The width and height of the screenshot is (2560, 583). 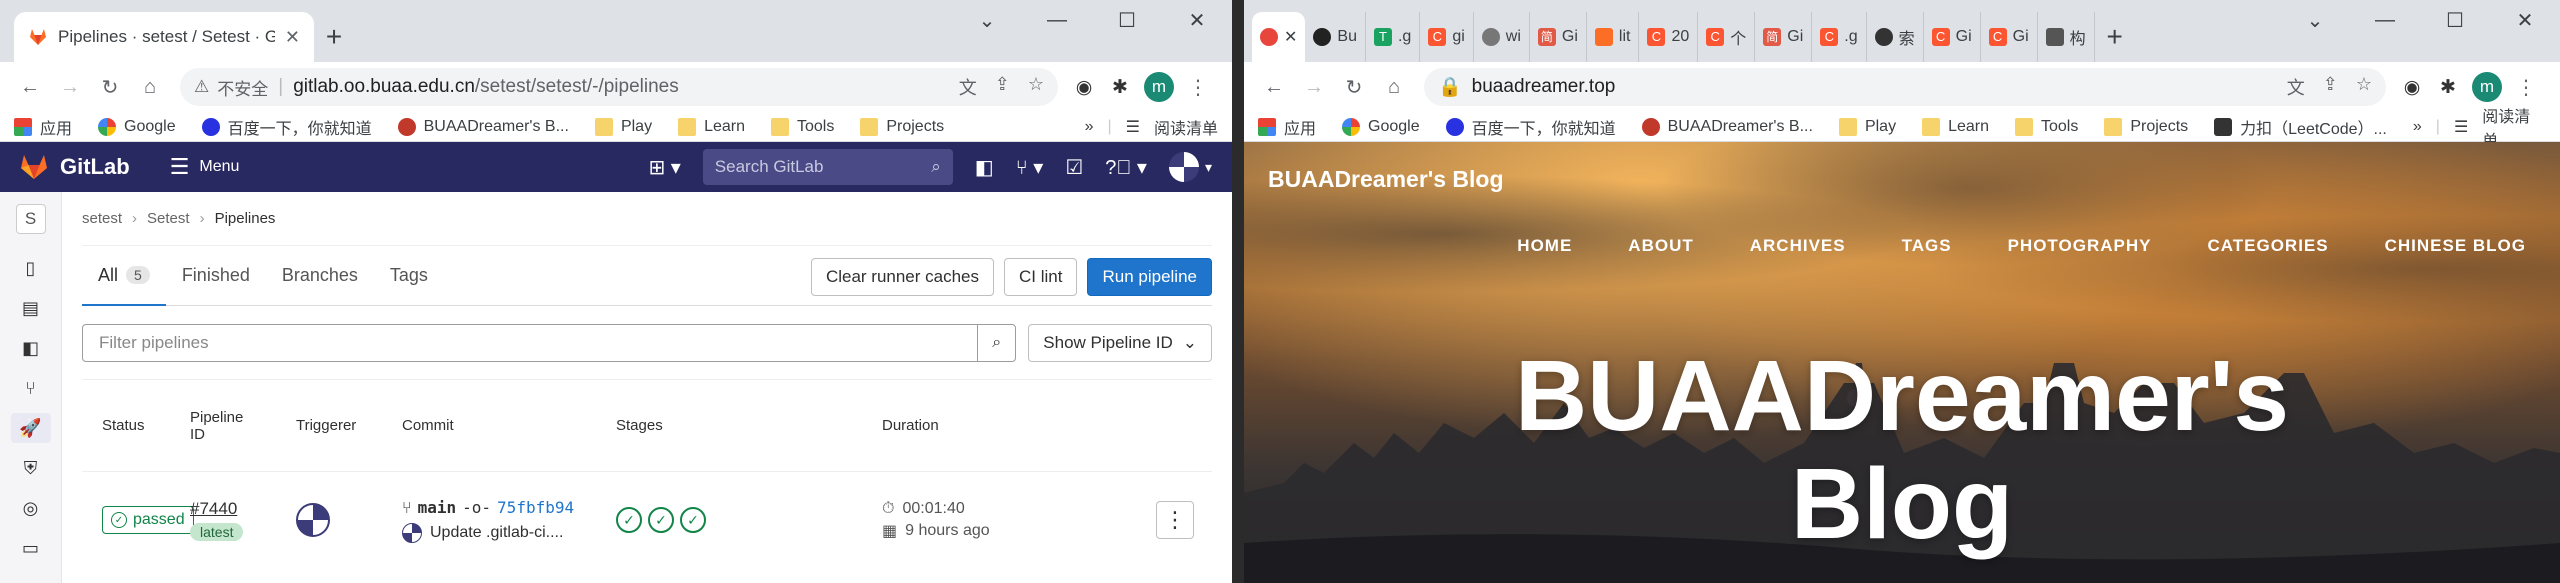 What do you see at coordinates (150, 87) in the screenshot?
I see `home-button: ⌂` at bounding box center [150, 87].